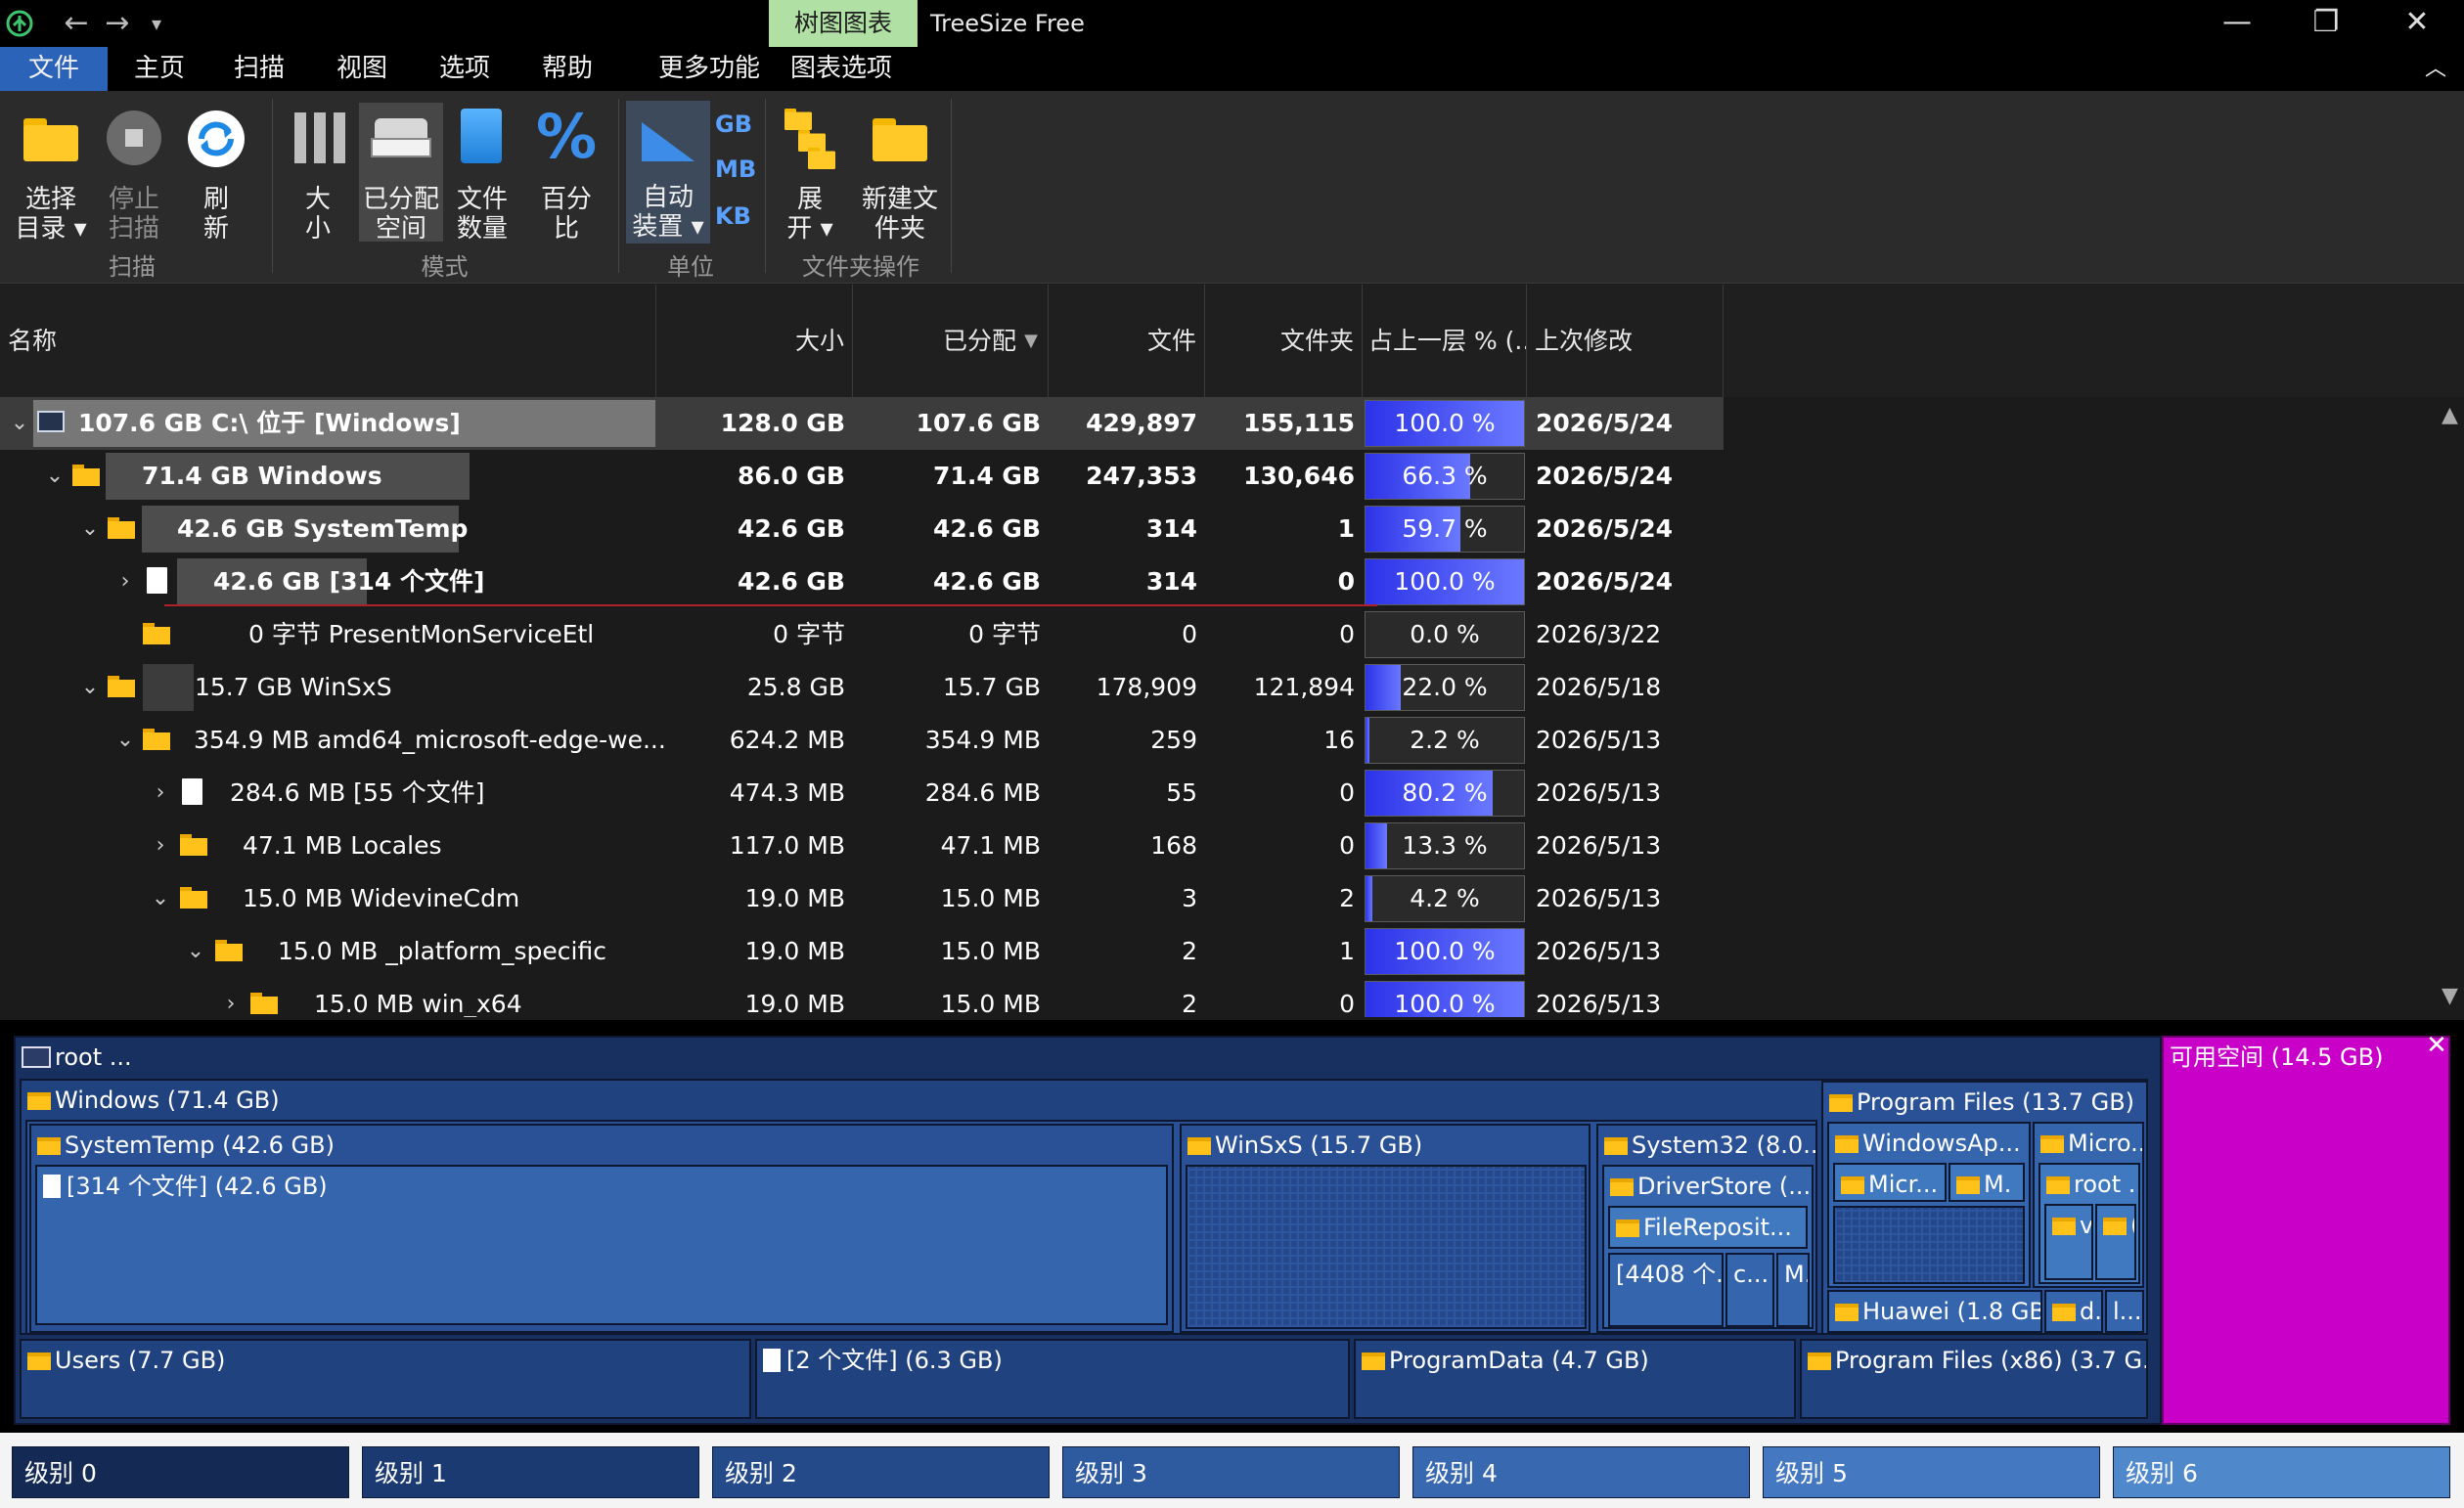 This screenshot has width=2464, height=1508. I want to click on group-divider, so click(765, 186).